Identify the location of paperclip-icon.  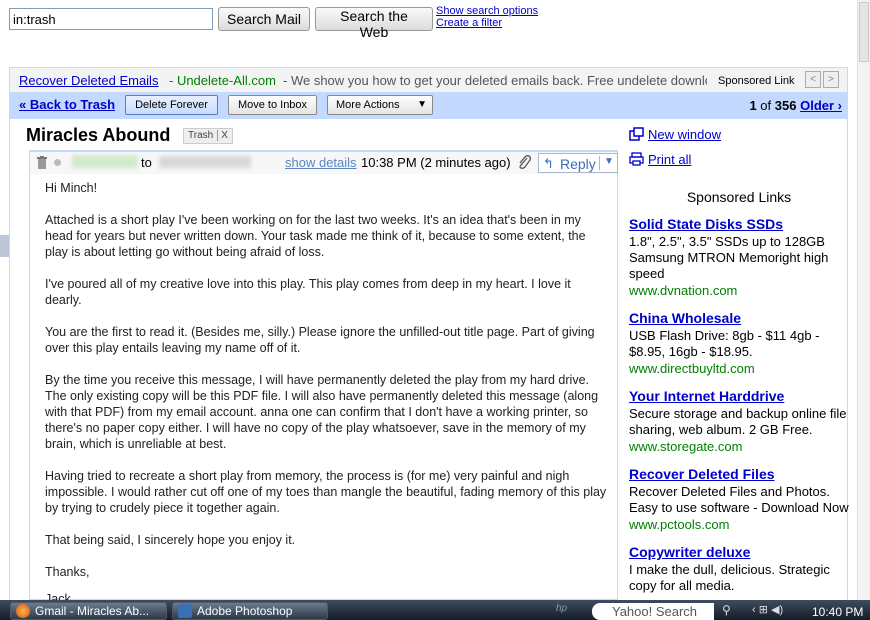
(525, 162).